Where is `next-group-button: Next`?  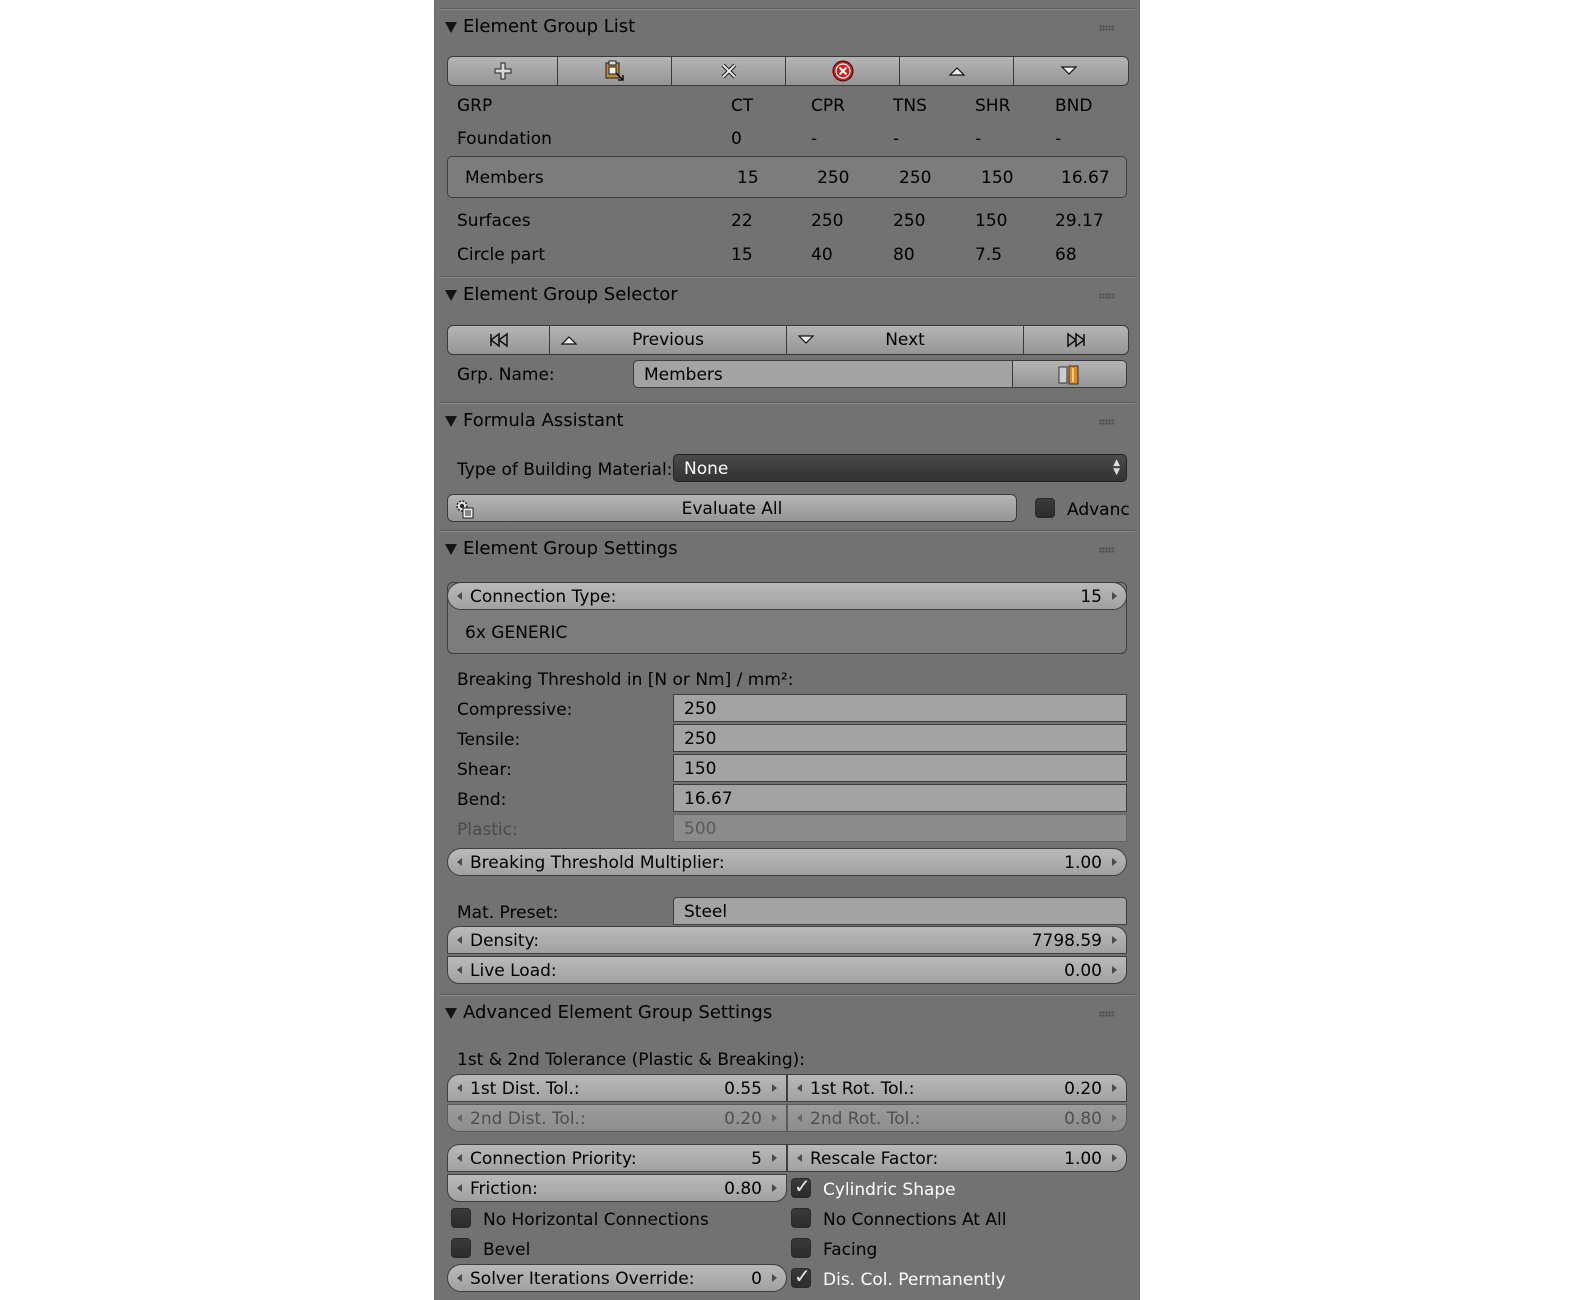 next-group-button: Next is located at coordinates (905, 340).